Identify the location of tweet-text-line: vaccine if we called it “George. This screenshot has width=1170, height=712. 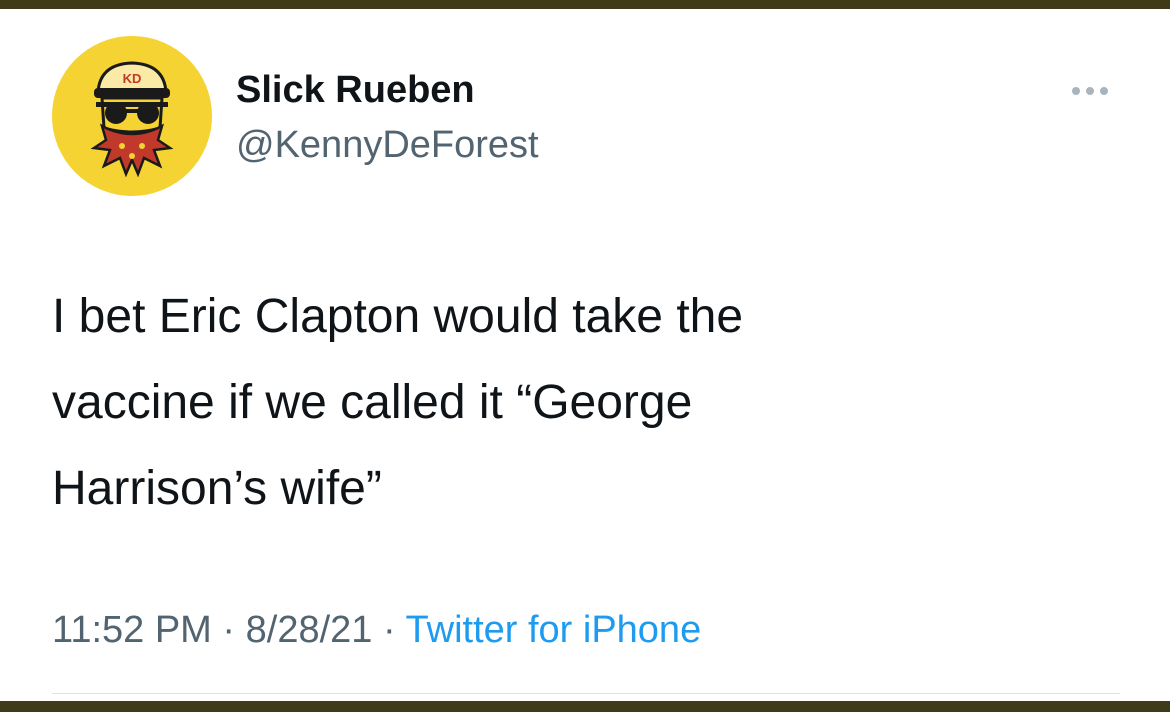
(372, 402).